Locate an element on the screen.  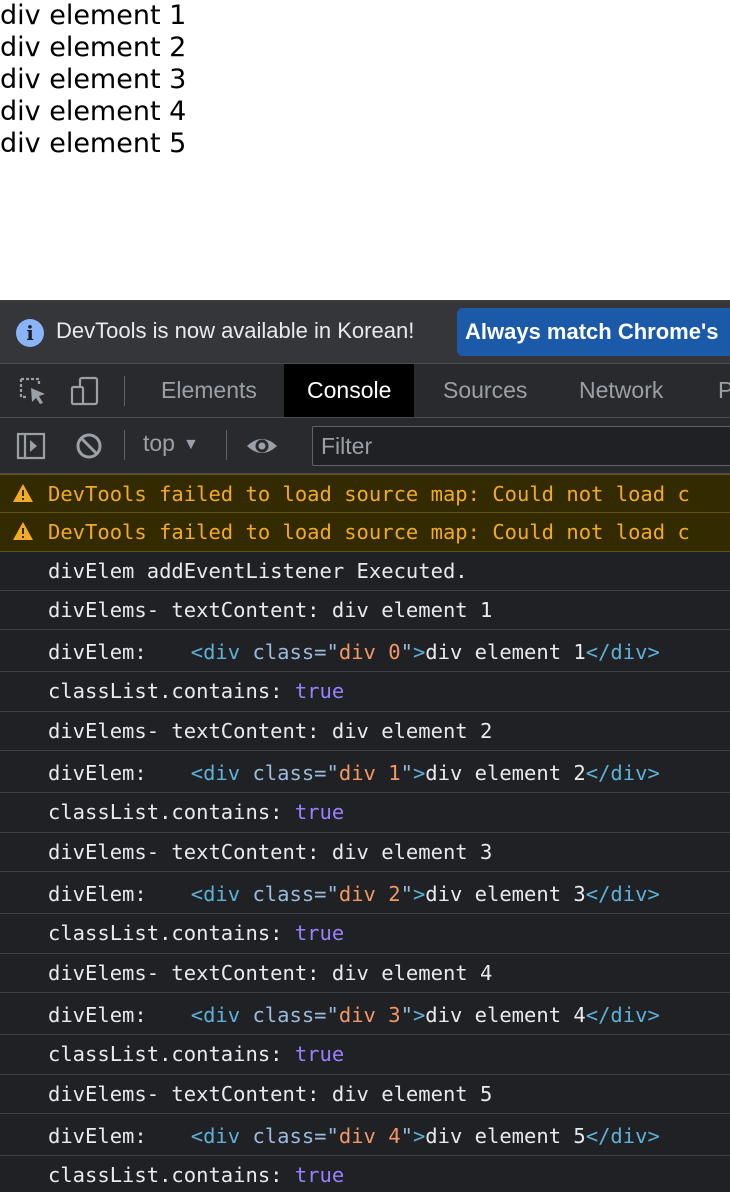
filter-input is located at coordinates (521, 446).